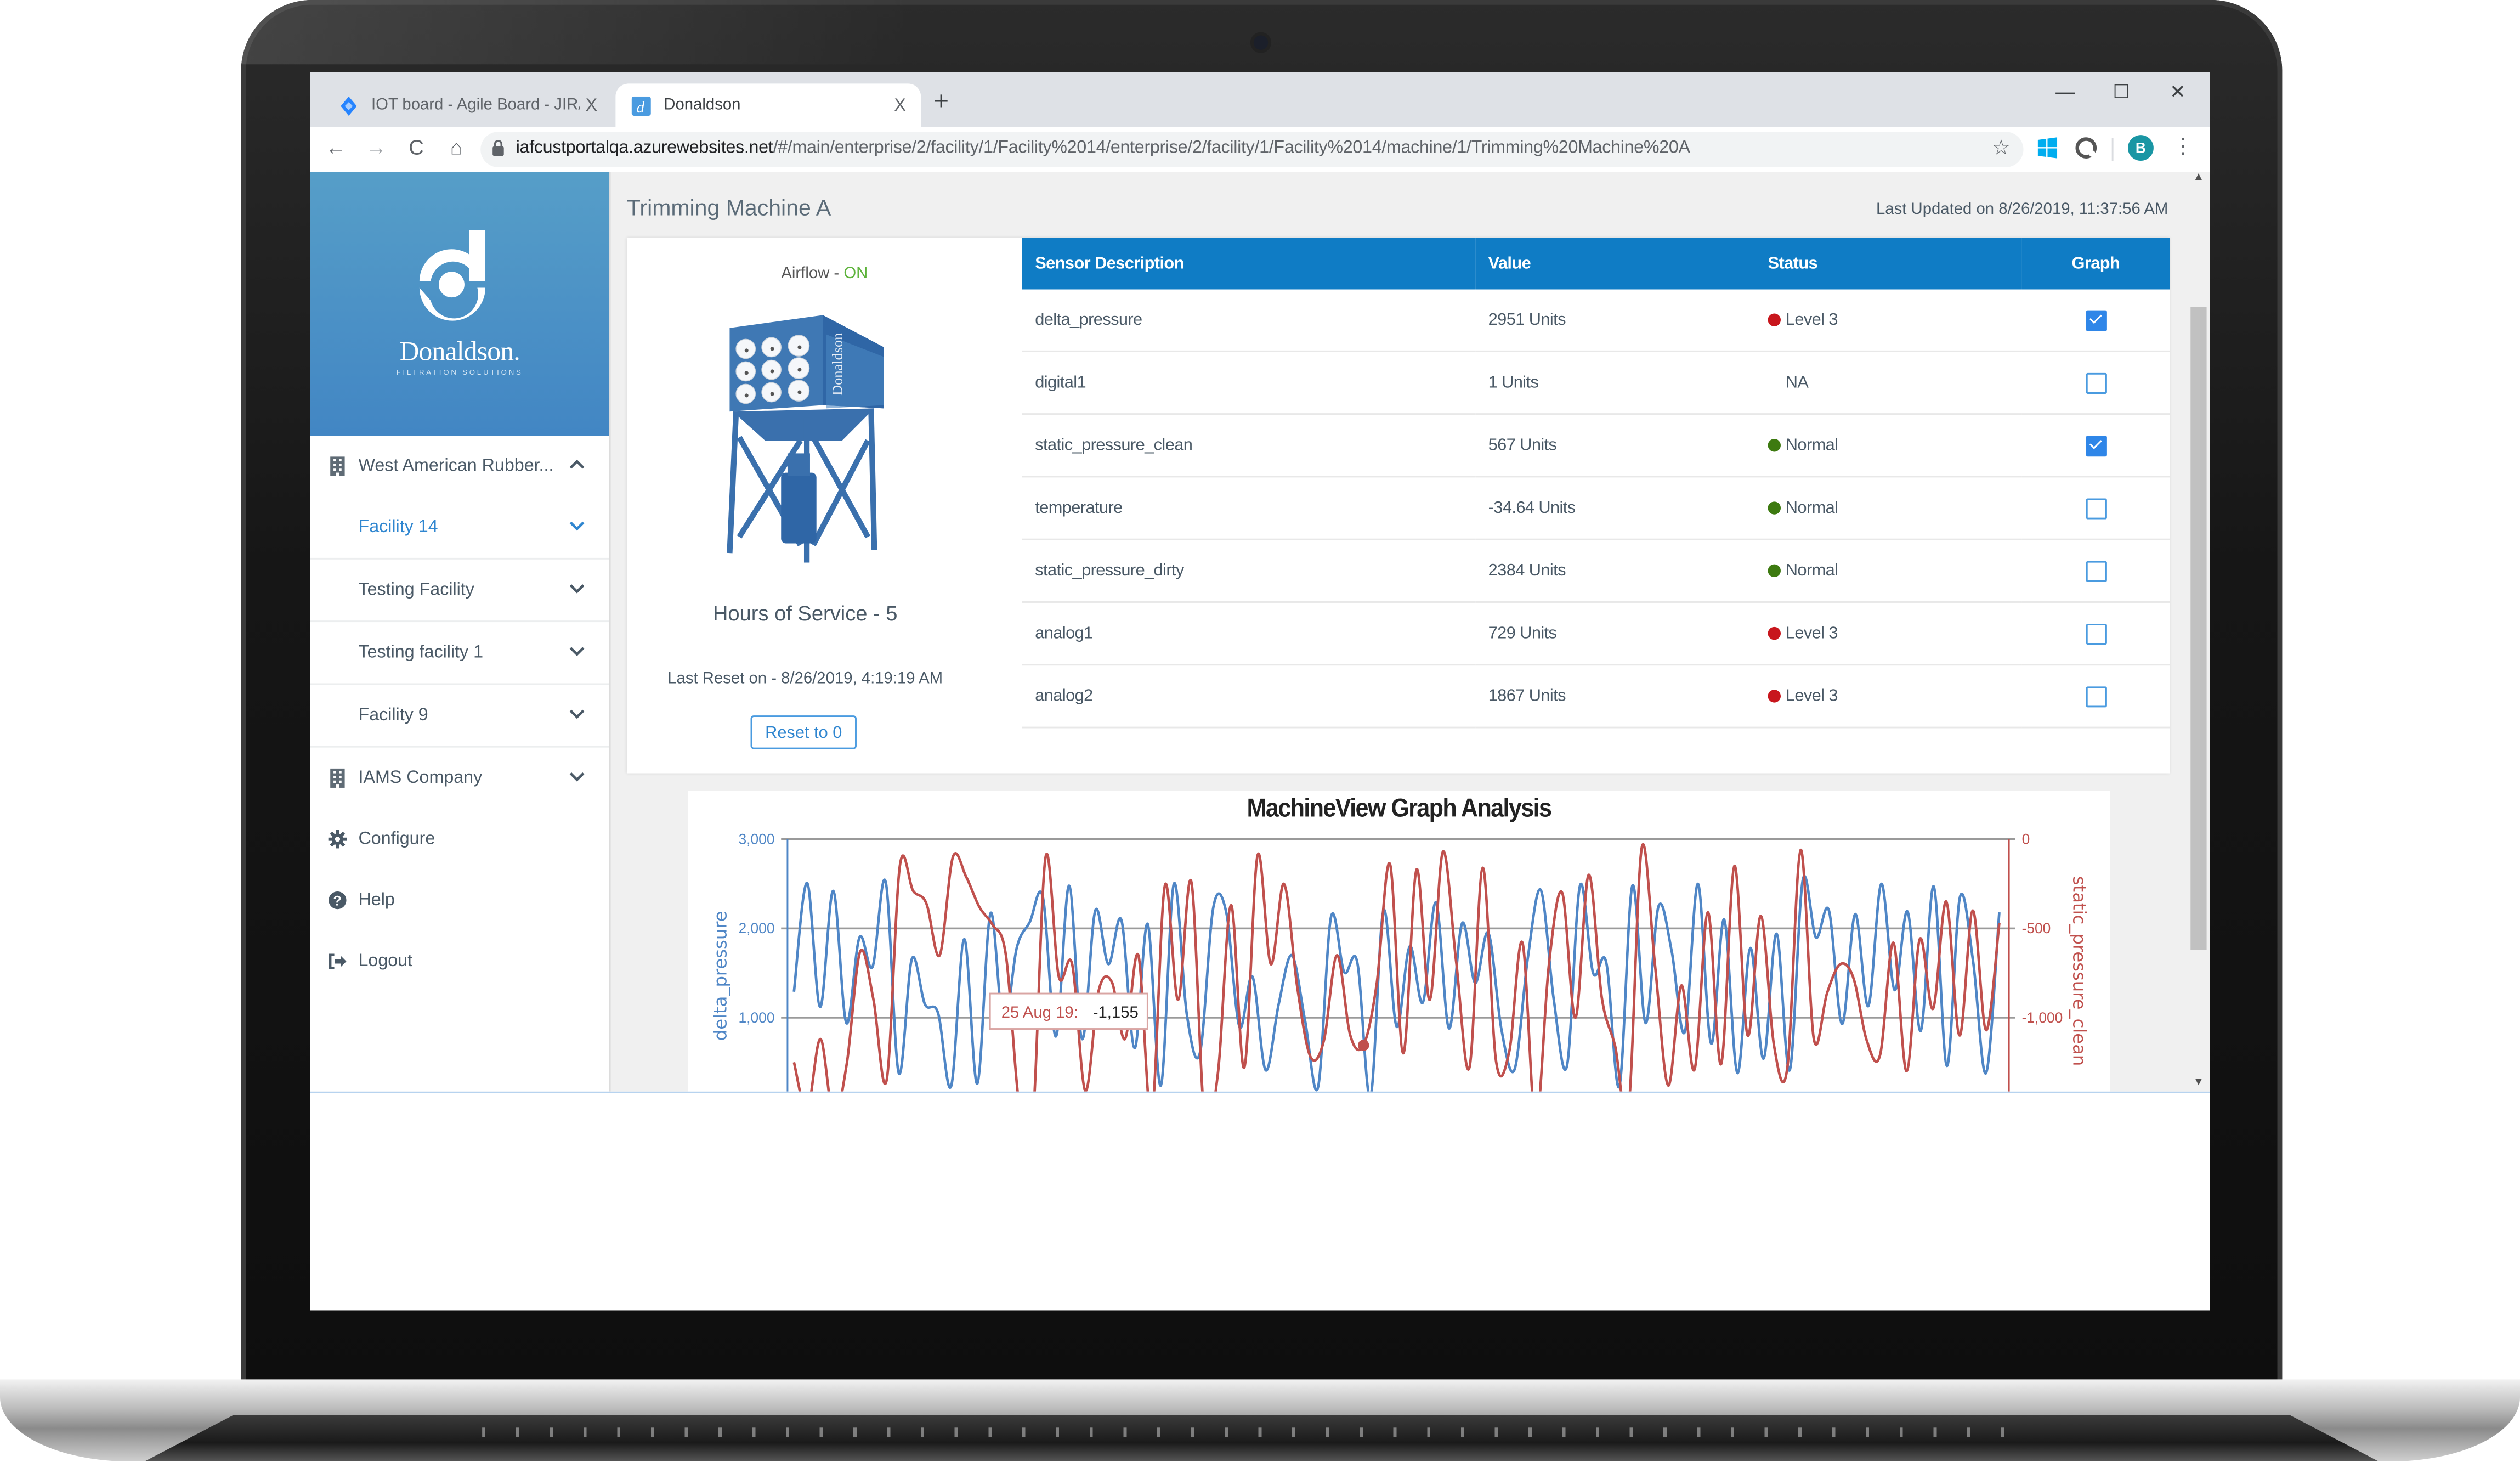  Describe the element at coordinates (855, 274) in the screenshot. I see `airflow-on-badge: ON` at that location.